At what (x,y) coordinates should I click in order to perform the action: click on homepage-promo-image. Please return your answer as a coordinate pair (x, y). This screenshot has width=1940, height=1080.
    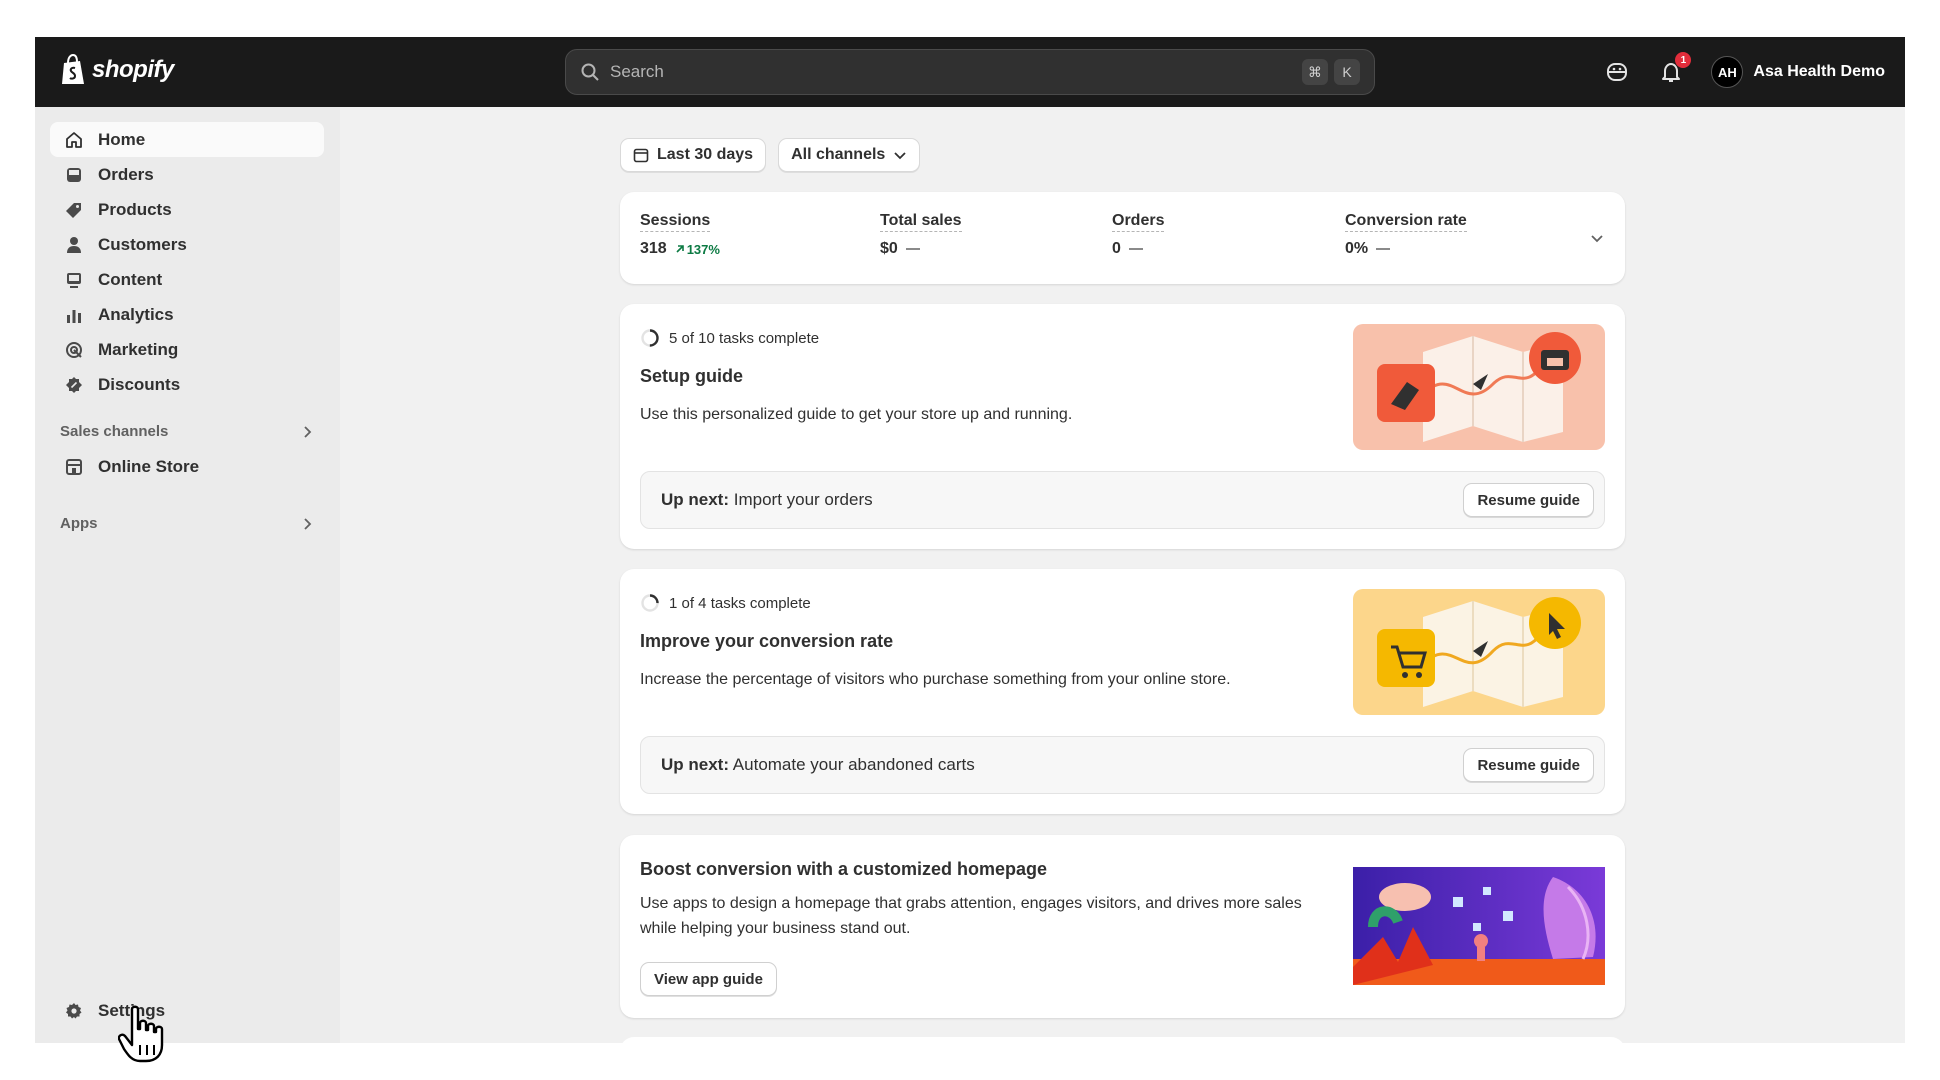
    Looking at the image, I should click on (1479, 926).